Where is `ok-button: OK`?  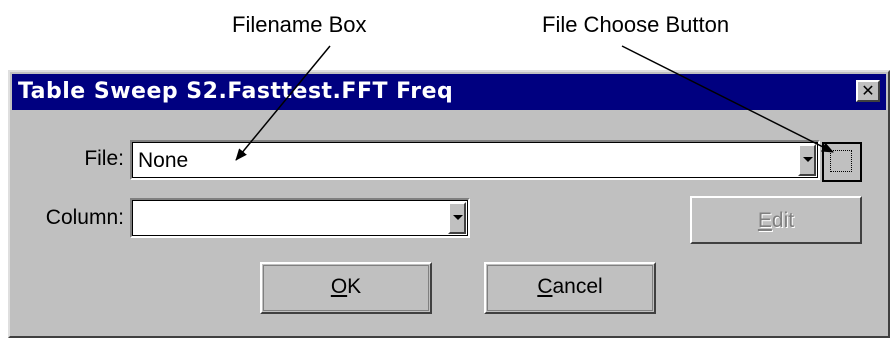 ok-button: OK is located at coordinates (346, 288).